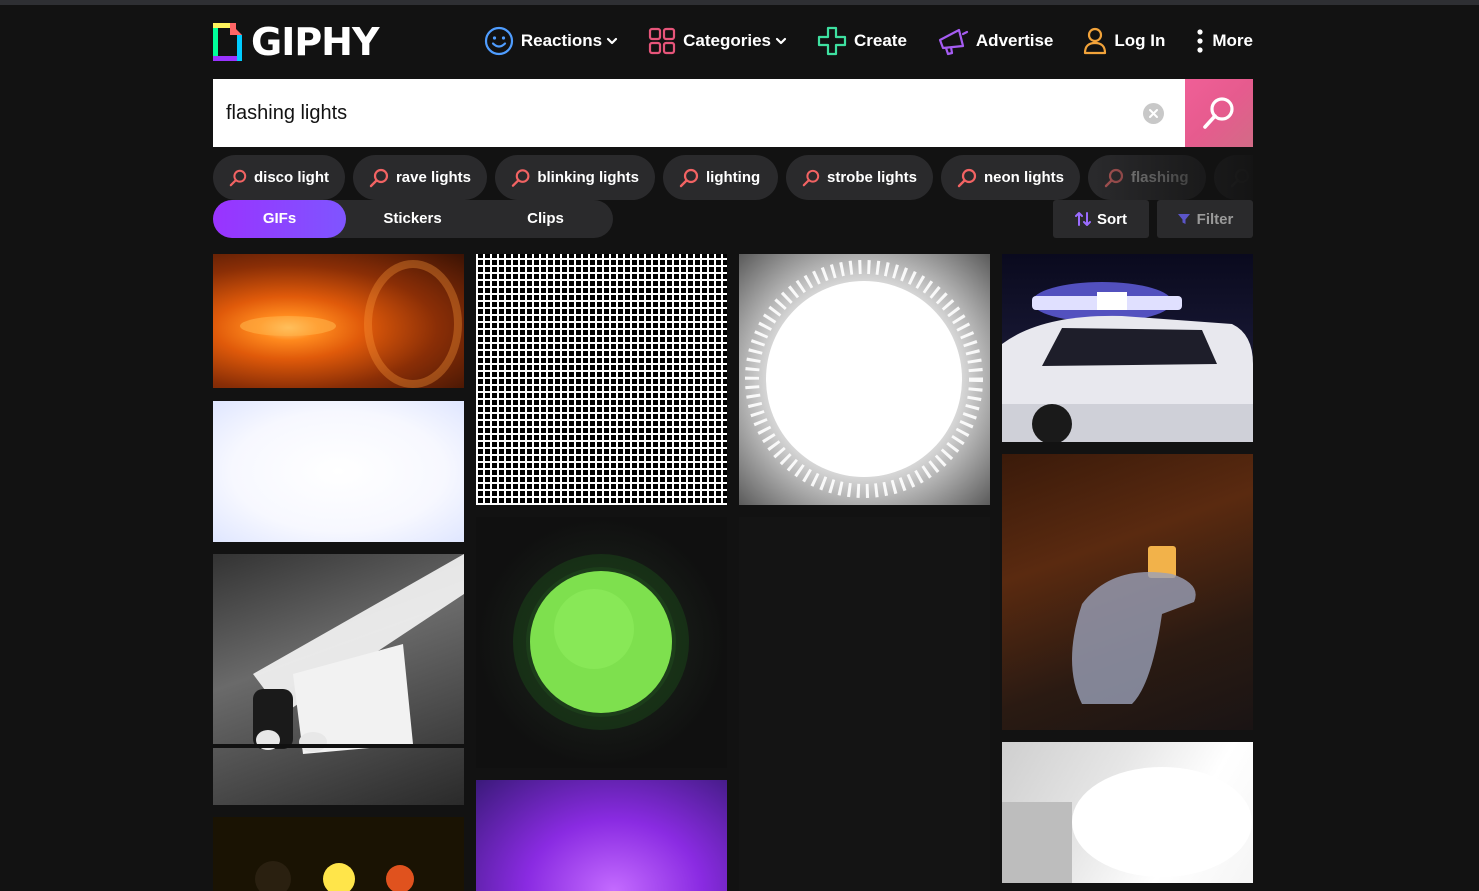 This screenshot has width=1479, height=891. What do you see at coordinates (315, 42) in the screenshot?
I see `logo-wordmark: GIPHY` at bounding box center [315, 42].